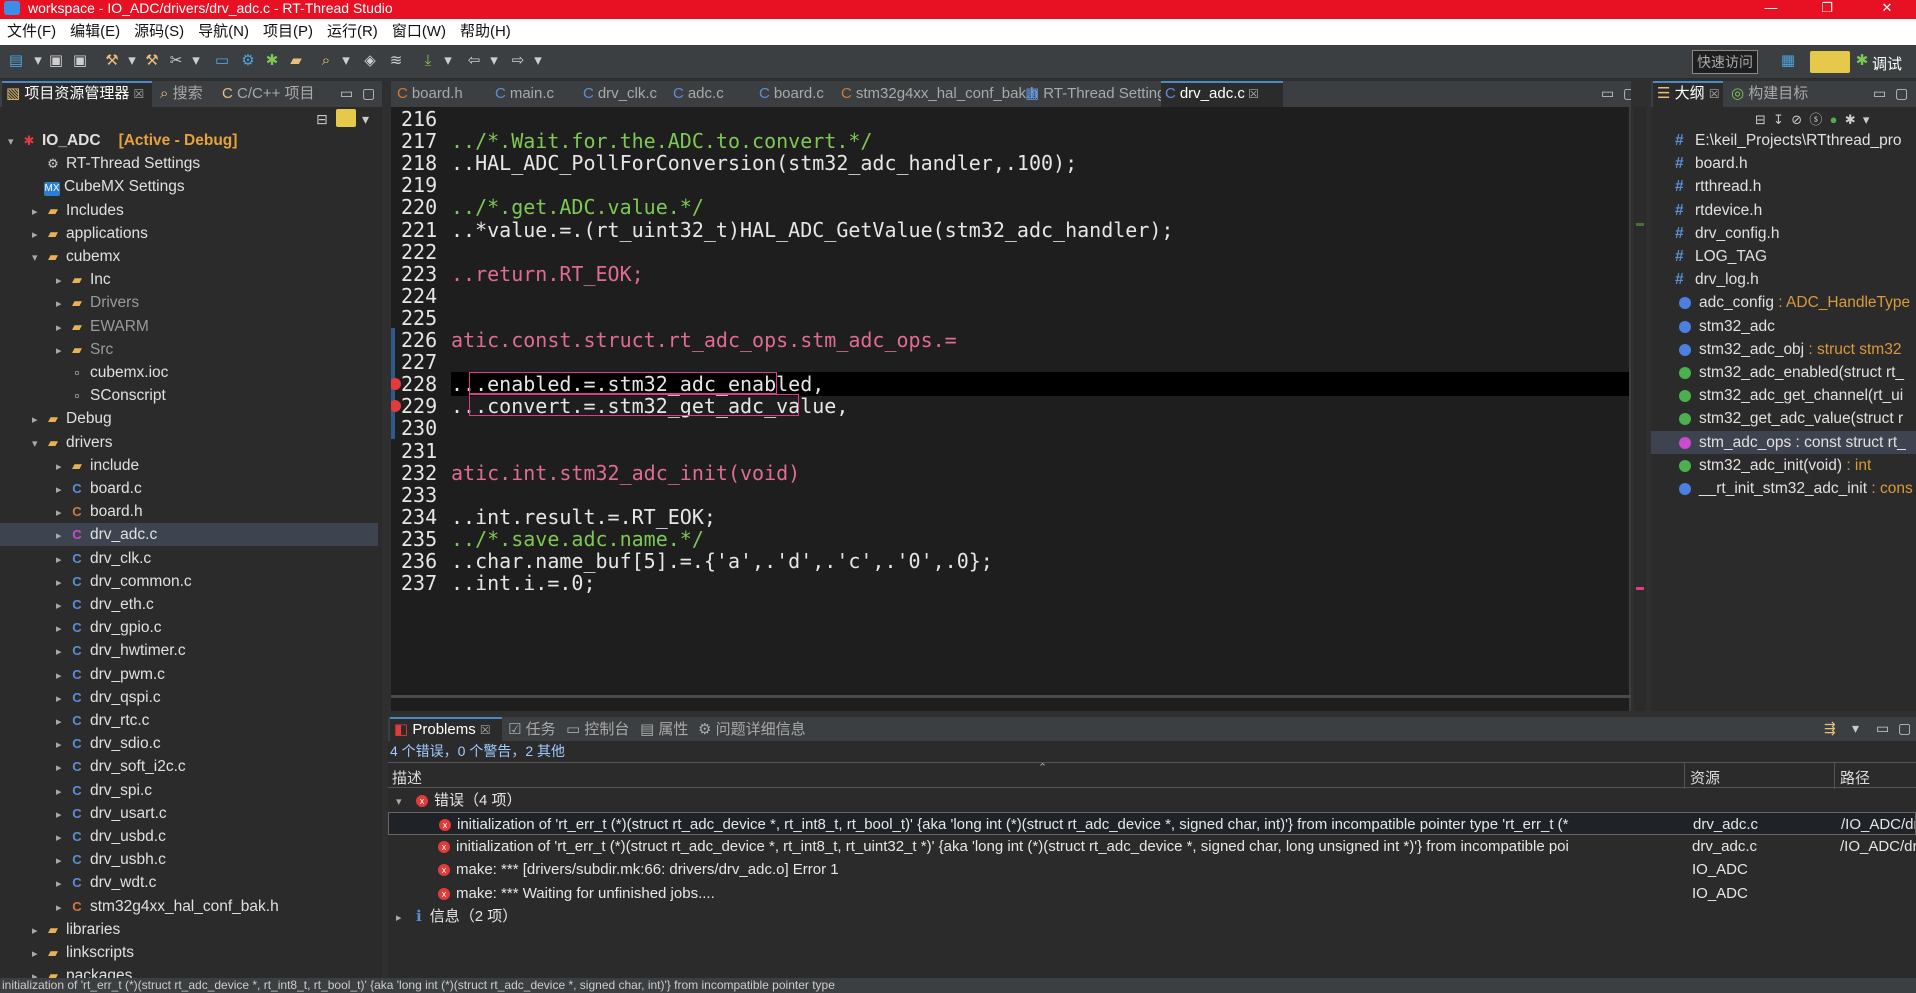  Describe the element at coordinates (189, 488) in the screenshot. I see `tree-item: ▸ Cboard.c` at that location.